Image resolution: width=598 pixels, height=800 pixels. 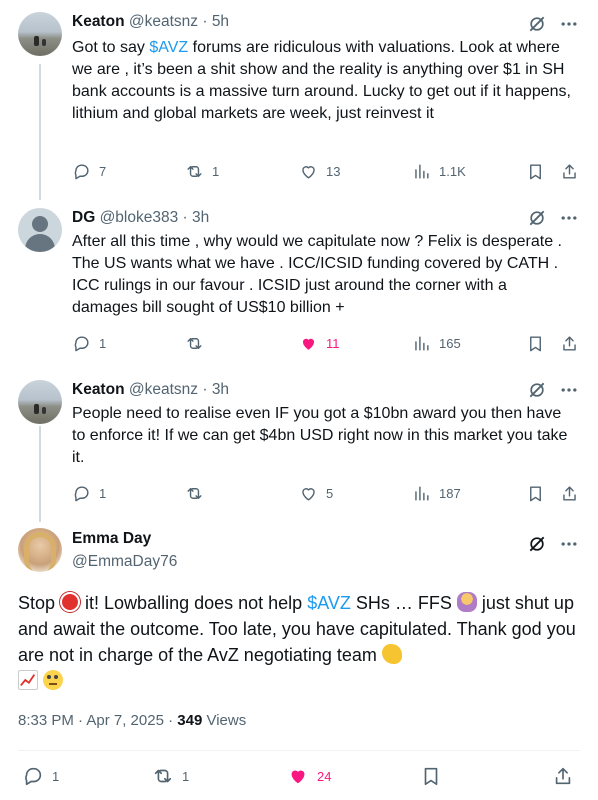 I want to click on flexed-biceps-emoji-icon, so click(x=391, y=654).